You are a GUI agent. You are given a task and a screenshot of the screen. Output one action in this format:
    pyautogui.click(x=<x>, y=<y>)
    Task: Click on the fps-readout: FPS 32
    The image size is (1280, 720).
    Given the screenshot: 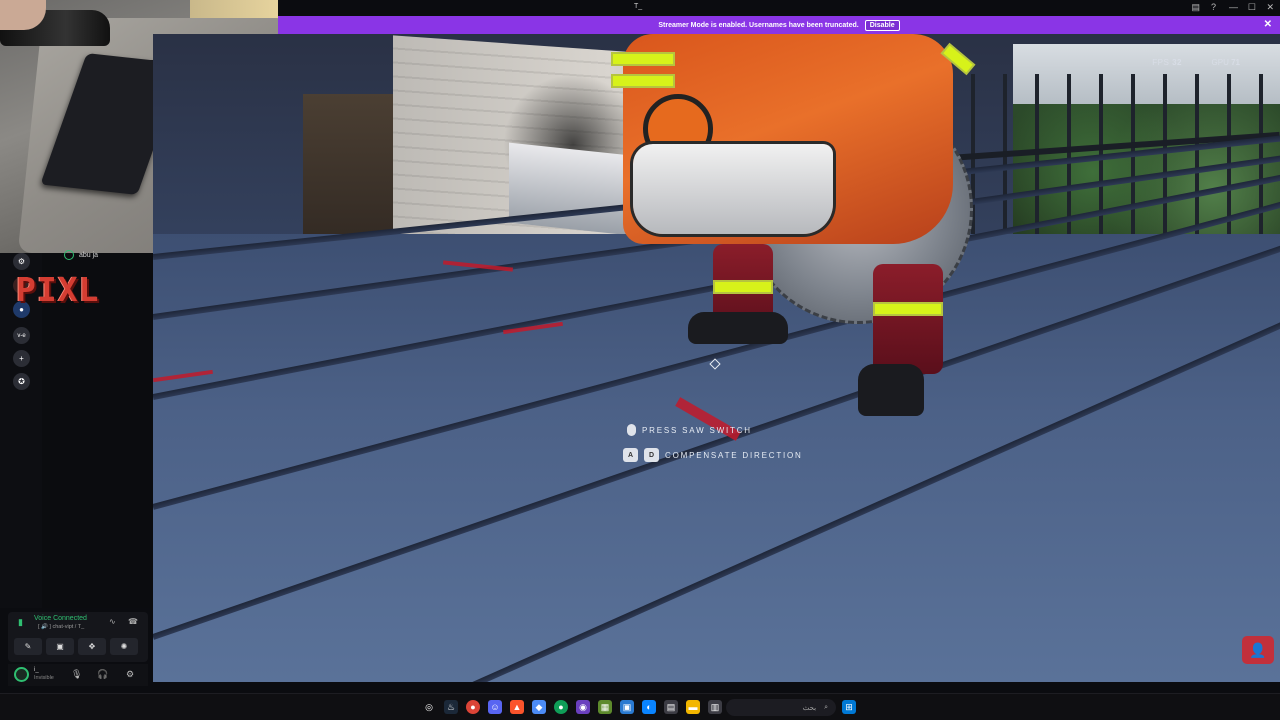 What is the action you would take?
    pyautogui.click(x=1167, y=62)
    